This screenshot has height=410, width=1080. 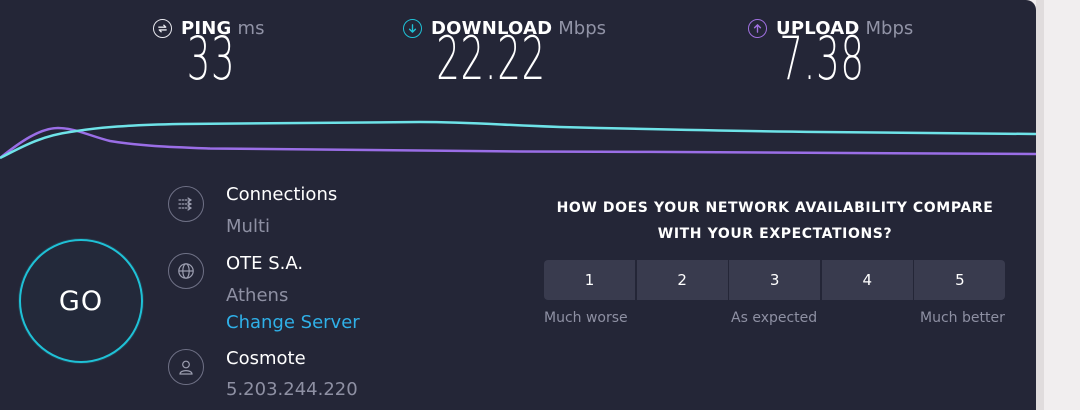 What do you see at coordinates (822, 59) in the screenshot?
I see `upload-value: 7.38` at bounding box center [822, 59].